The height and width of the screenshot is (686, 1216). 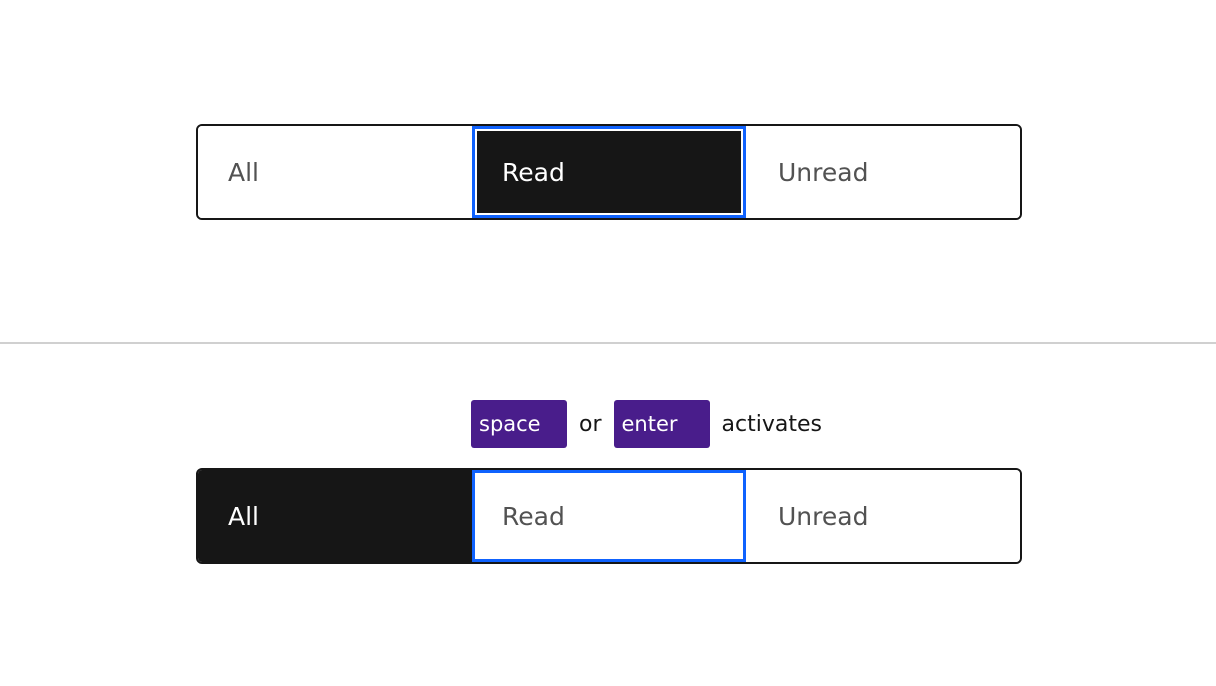 What do you see at coordinates (519, 424) in the screenshot?
I see `space-key-badge: space` at bounding box center [519, 424].